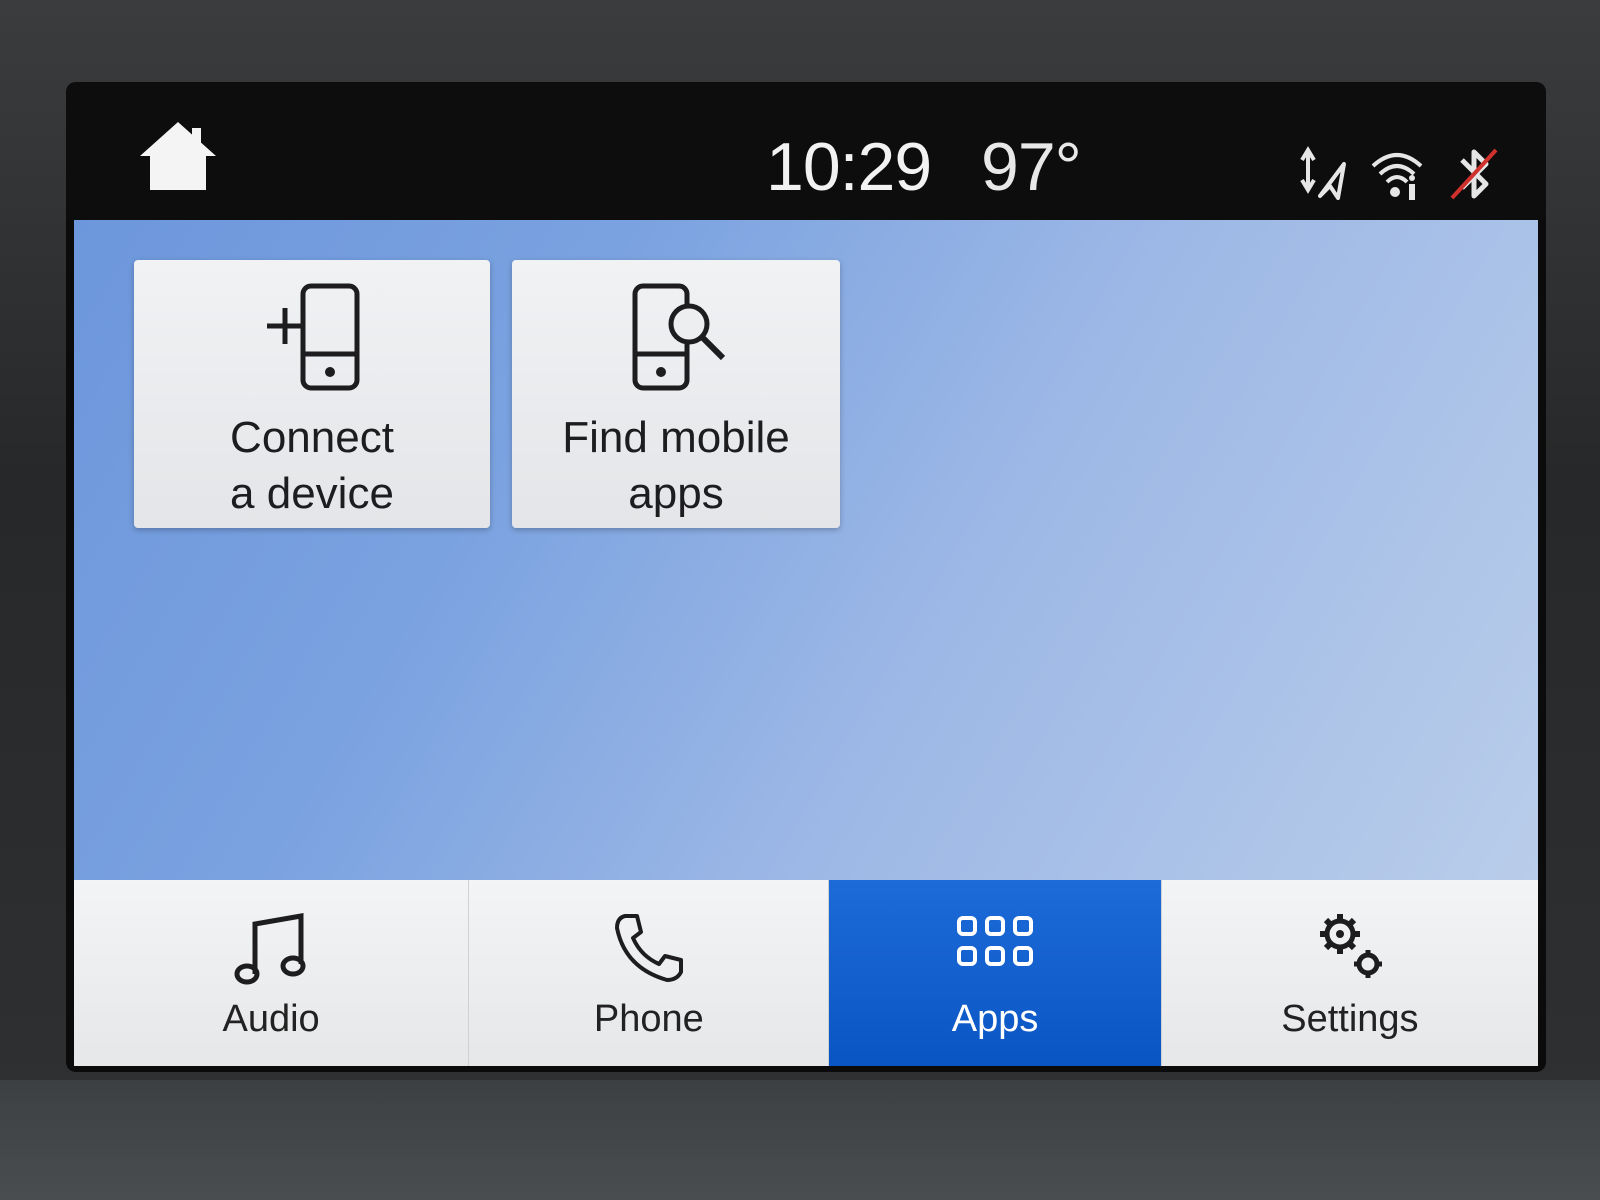  Describe the element at coordinates (270, 949) in the screenshot. I see `music-note-icon` at that location.